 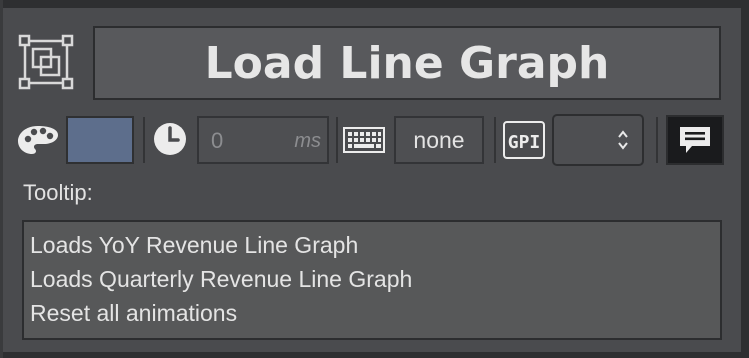 What do you see at coordinates (374, 4) in the screenshot?
I see `frame-top` at bounding box center [374, 4].